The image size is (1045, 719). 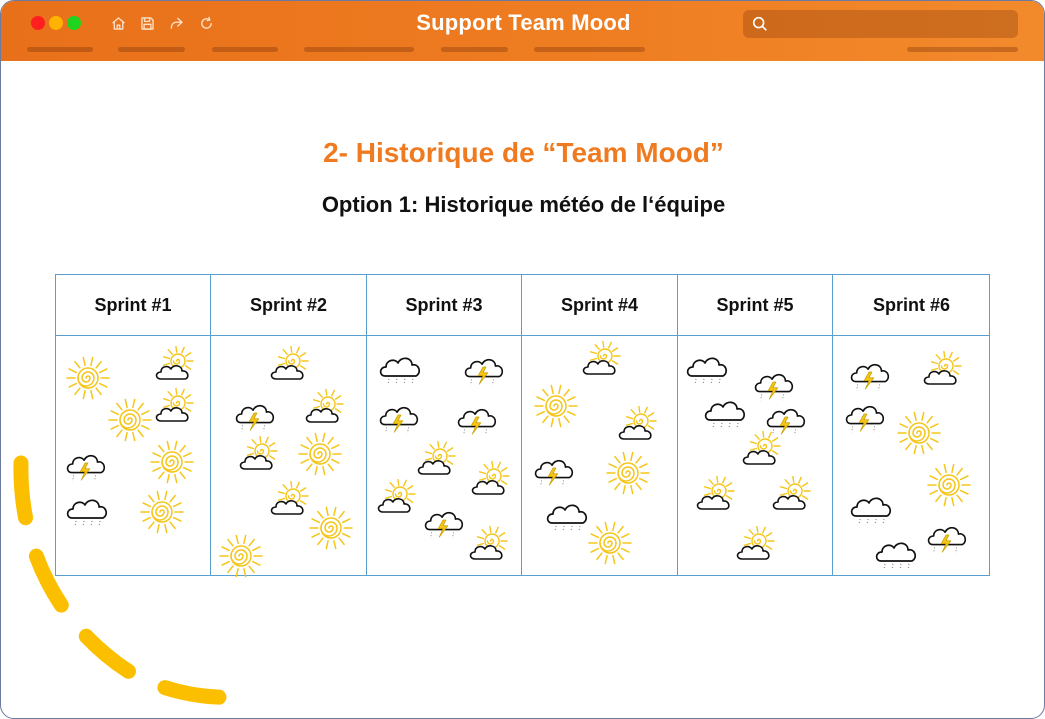 I want to click on slide-title: 2- Historique de “Team Mood”, so click(x=523, y=152).